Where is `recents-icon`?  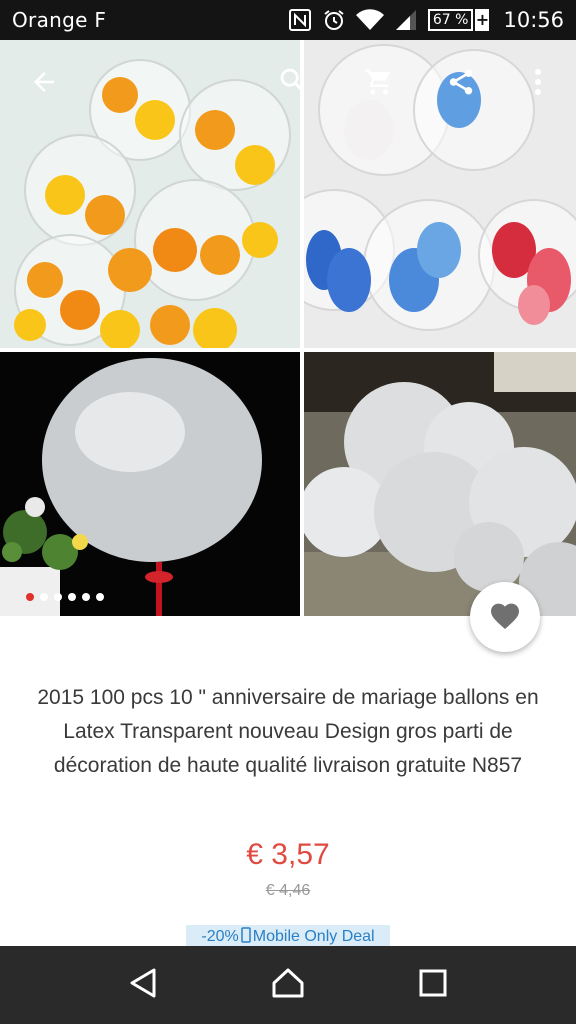 recents-icon is located at coordinates (433, 985).